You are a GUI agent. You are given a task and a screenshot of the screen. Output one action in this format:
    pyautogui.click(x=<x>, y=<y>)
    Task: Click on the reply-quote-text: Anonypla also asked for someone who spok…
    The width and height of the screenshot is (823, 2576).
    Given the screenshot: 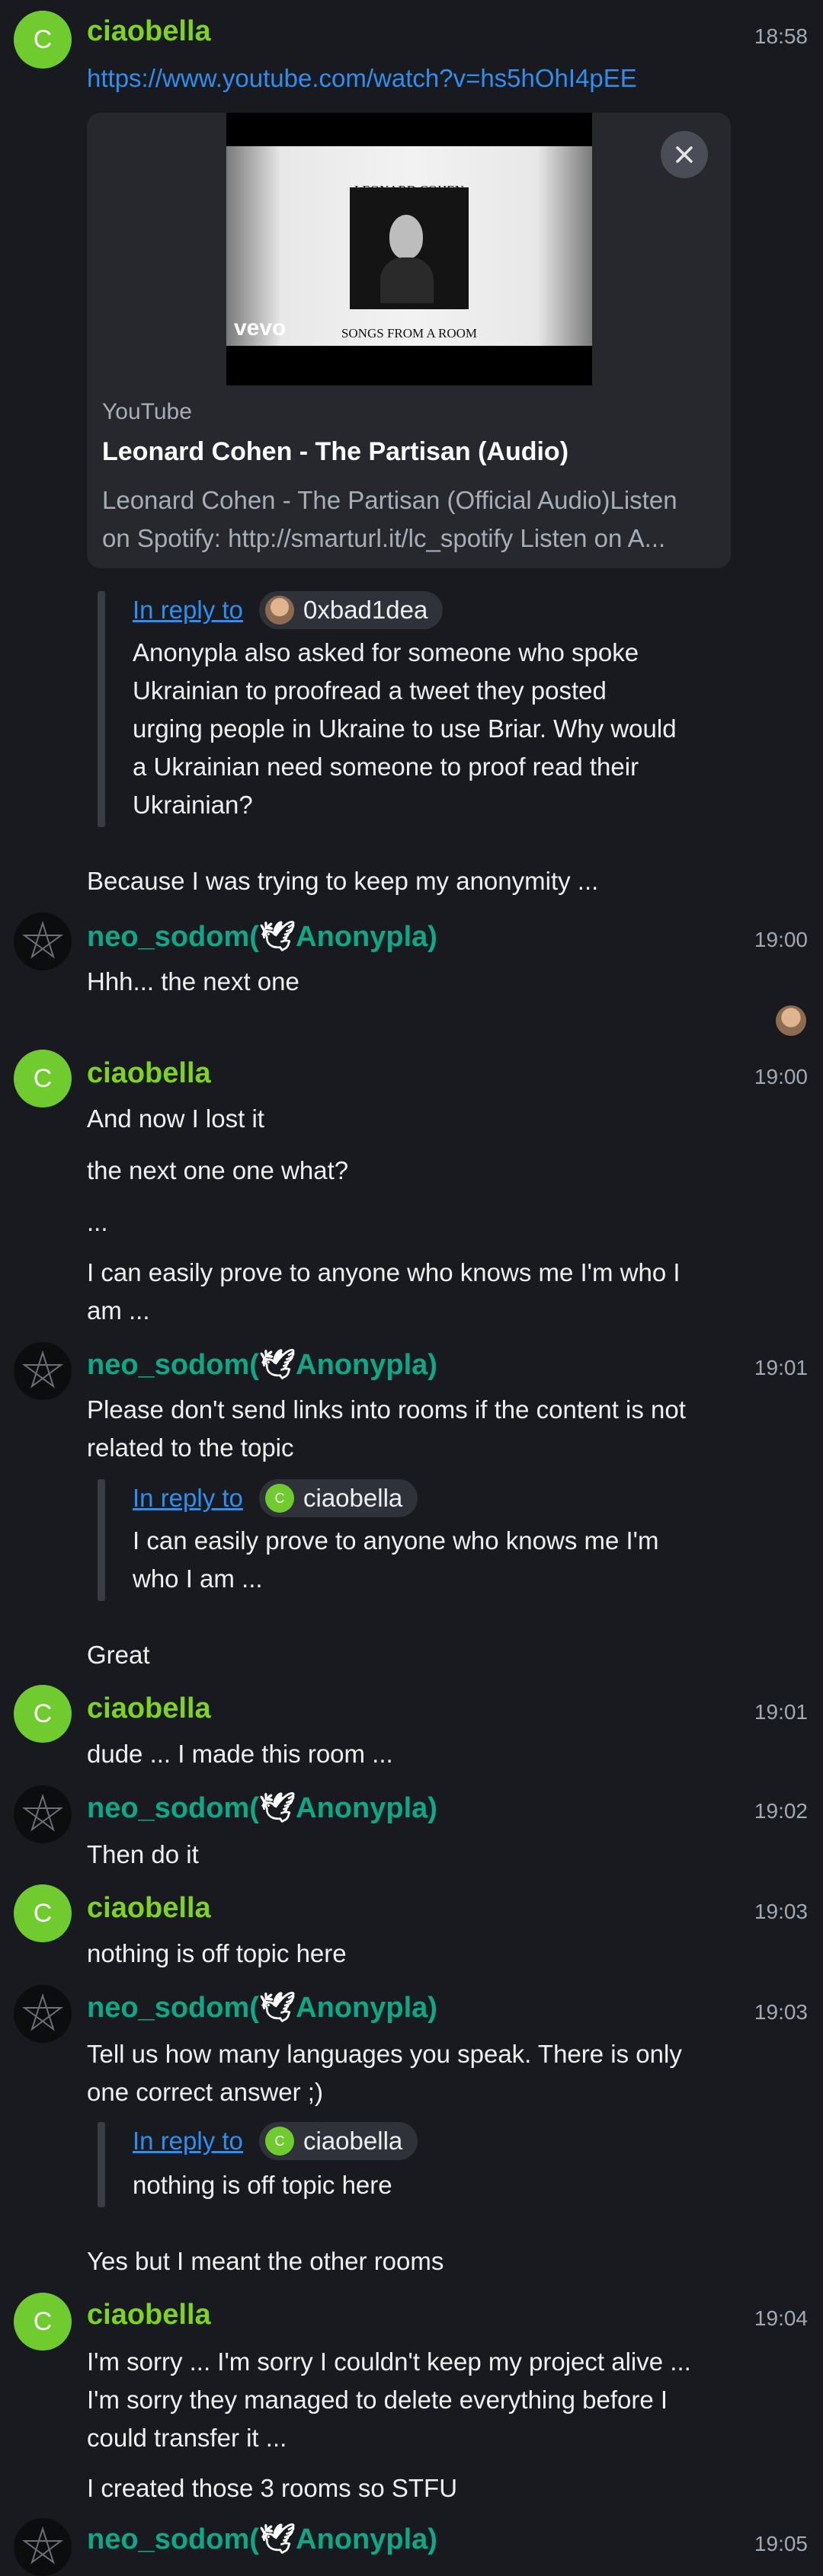 What is the action you would take?
    pyautogui.click(x=405, y=728)
    